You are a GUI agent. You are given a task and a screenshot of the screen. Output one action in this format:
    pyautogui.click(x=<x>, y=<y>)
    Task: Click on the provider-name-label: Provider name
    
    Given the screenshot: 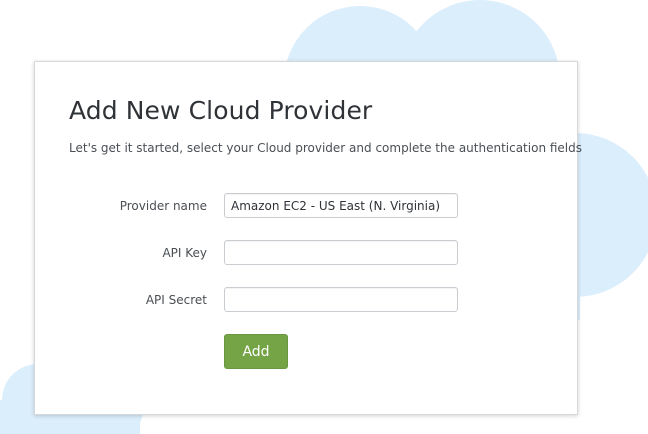 What is the action you would take?
    pyautogui.click(x=163, y=206)
    